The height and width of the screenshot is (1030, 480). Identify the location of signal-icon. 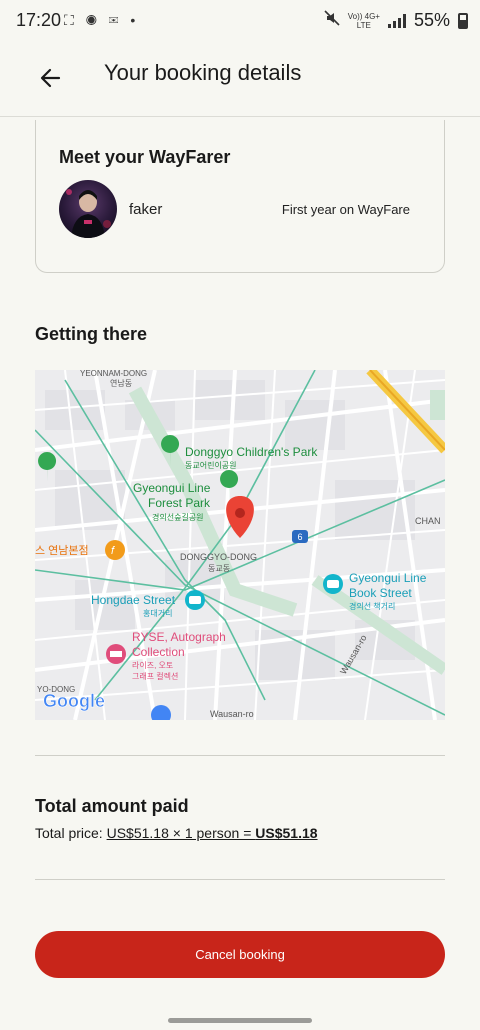
(396, 20).